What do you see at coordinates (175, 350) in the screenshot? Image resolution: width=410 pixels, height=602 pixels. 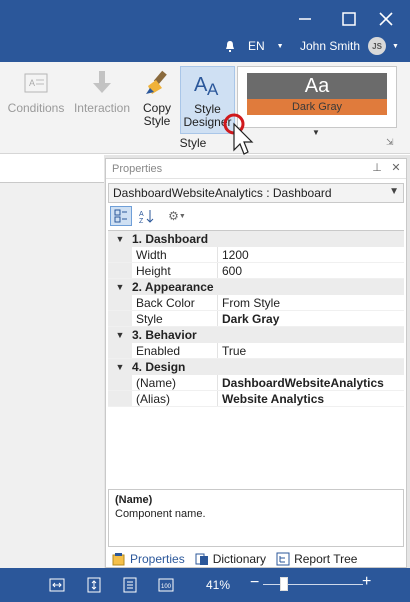 I see `property-name: Enabled` at bounding box center [175, 350].